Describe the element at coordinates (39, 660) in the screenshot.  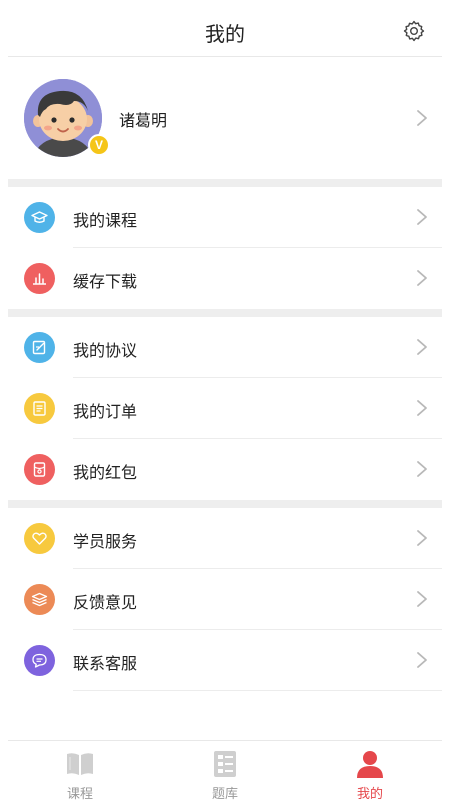
I see `chat-bubble-icon` at that location.